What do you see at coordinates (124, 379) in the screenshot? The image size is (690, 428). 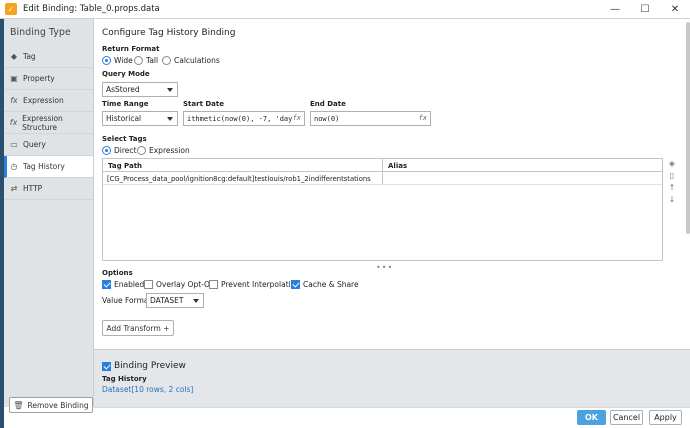 I see `preview-label: Tag History` at bounding box center [124, 379].